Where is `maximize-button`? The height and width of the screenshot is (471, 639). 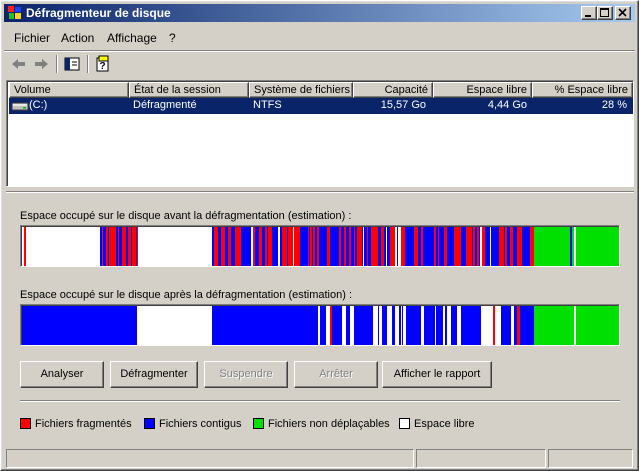 maximize-button is located at coordinates (605, 13).